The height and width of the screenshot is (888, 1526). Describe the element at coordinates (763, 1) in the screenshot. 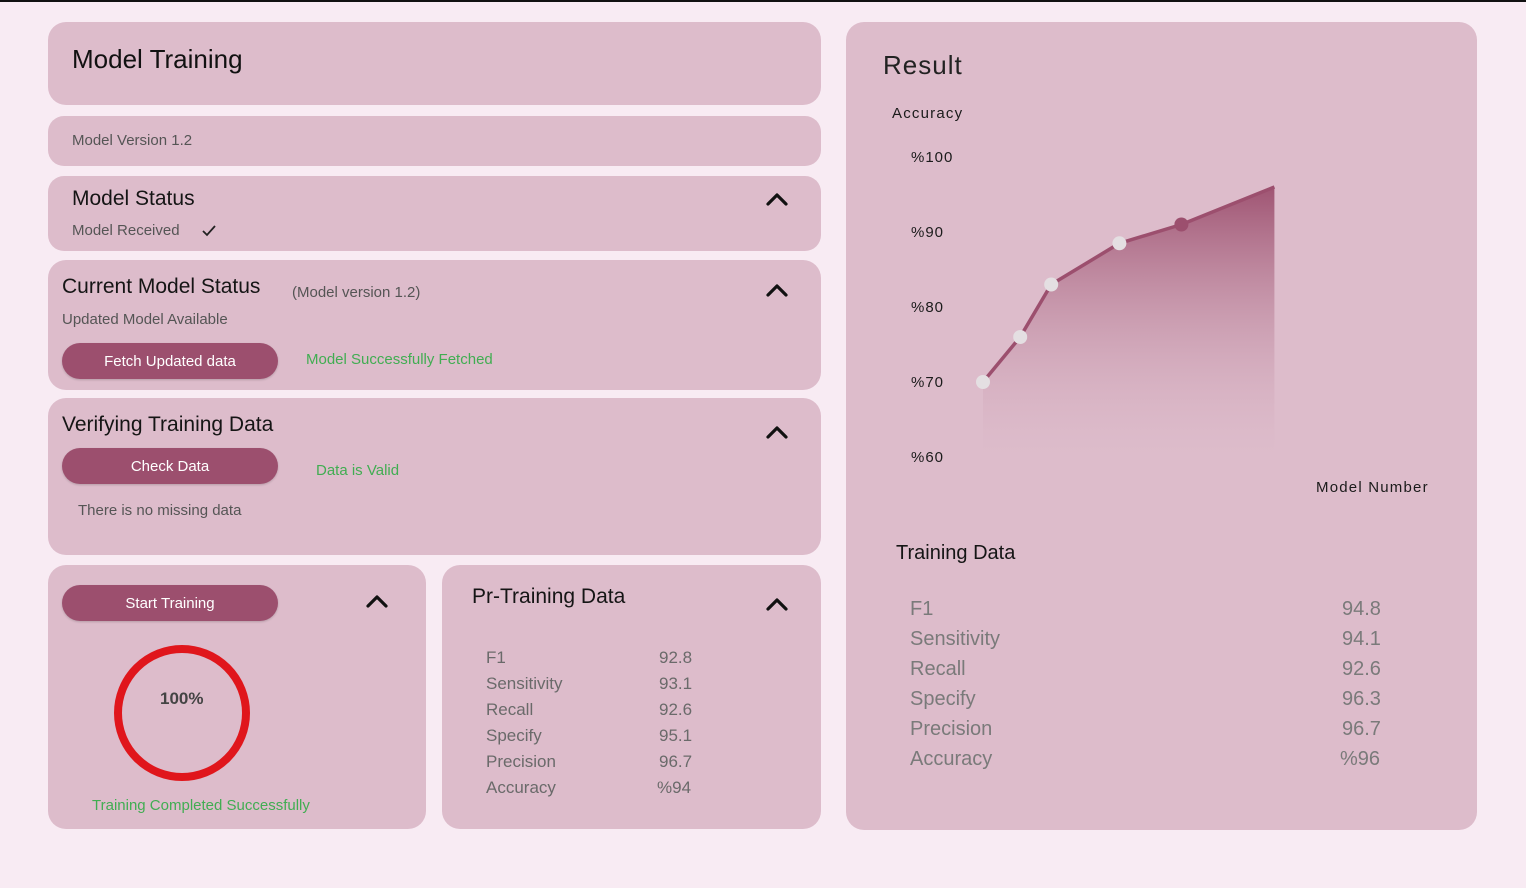

I see `top-border` at that location.